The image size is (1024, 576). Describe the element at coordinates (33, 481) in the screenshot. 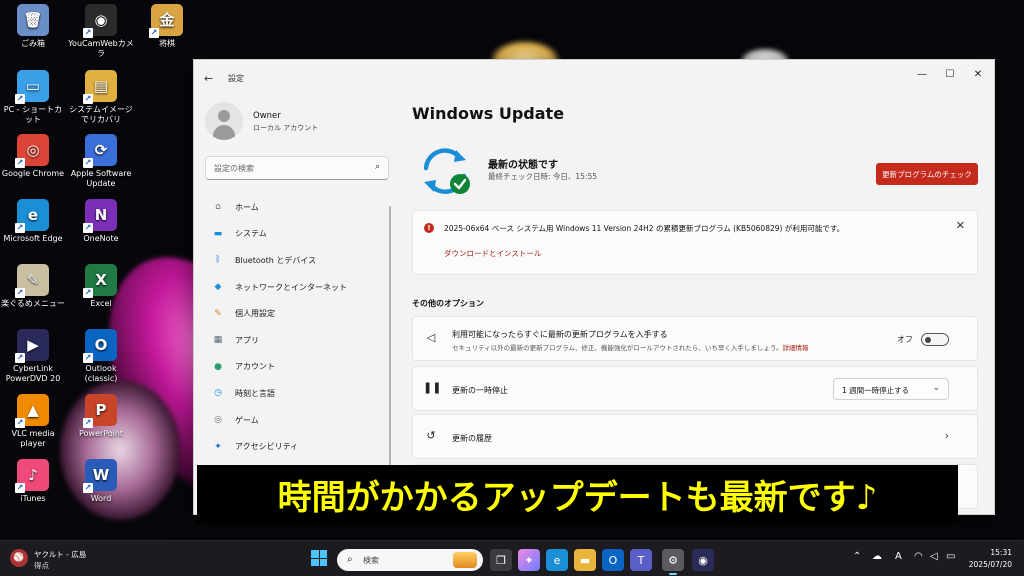

I see `desktop-icon: ♪ ↗ iTunes` at that location.